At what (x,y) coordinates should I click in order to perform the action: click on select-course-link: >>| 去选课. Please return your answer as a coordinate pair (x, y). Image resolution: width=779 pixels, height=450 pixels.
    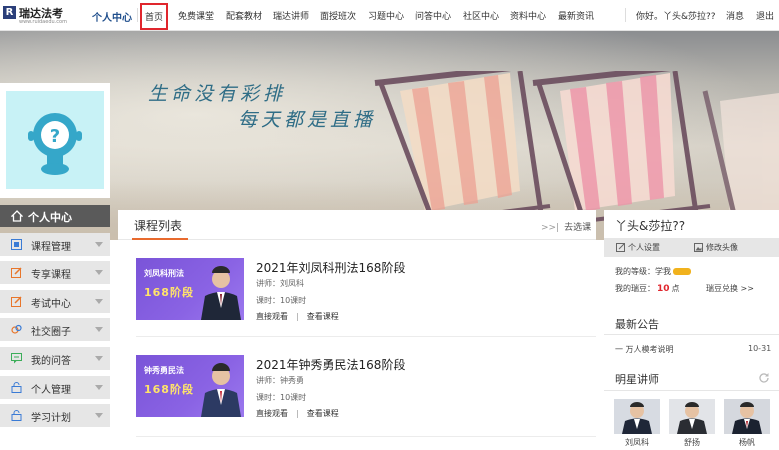
    Looking at the image, I should click on (566, 226).